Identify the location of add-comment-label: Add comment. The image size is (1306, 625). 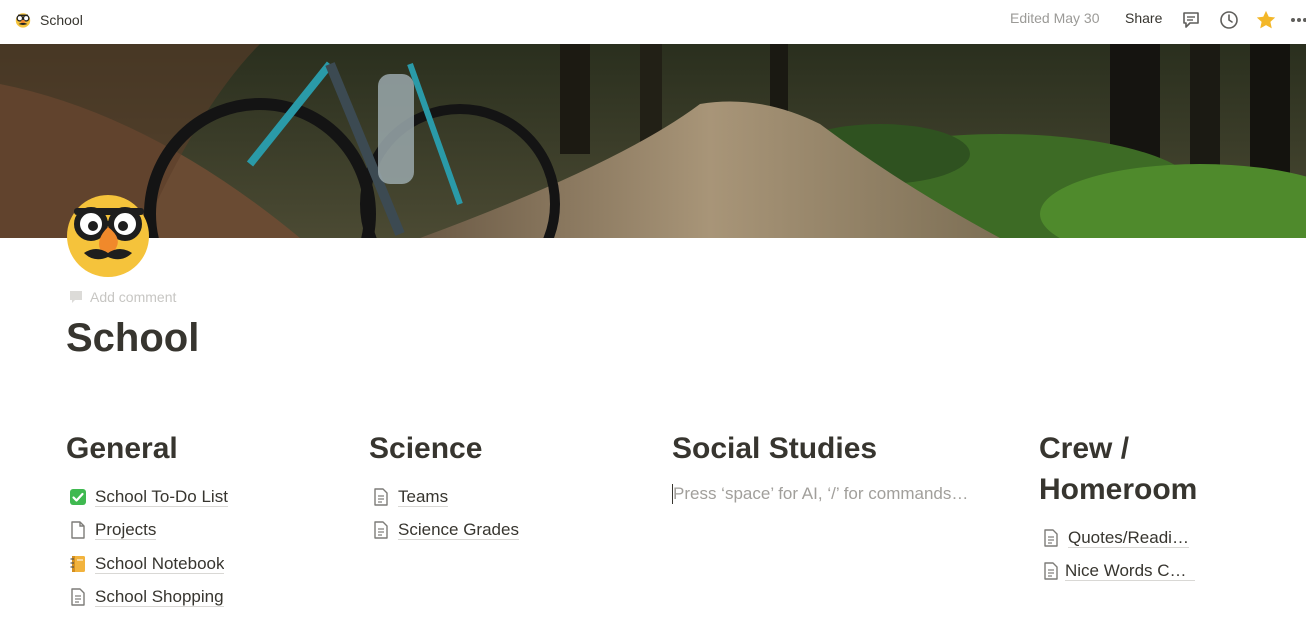
(133, 297).